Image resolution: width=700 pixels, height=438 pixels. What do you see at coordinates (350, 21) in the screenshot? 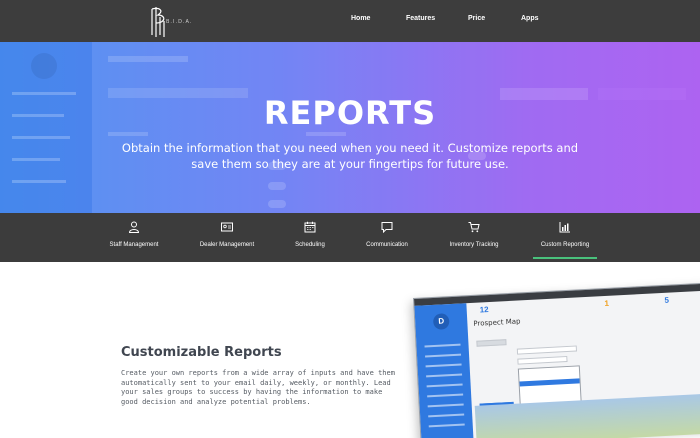
I see `top-navbar: B.I.D.A. Home Features Price Apps` at bounding box center [350, 21].